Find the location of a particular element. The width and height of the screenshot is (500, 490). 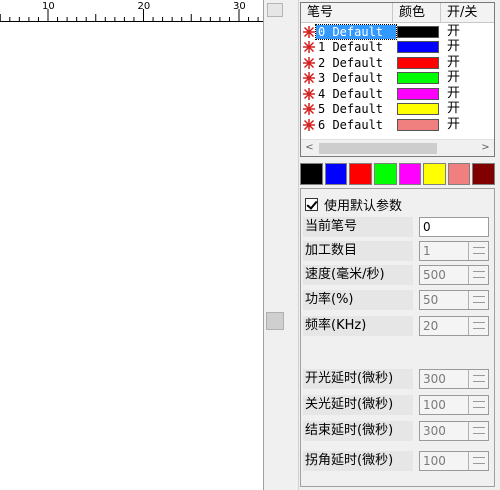

pen-row: 4 Default 开 is located at coordinates (397, 94).